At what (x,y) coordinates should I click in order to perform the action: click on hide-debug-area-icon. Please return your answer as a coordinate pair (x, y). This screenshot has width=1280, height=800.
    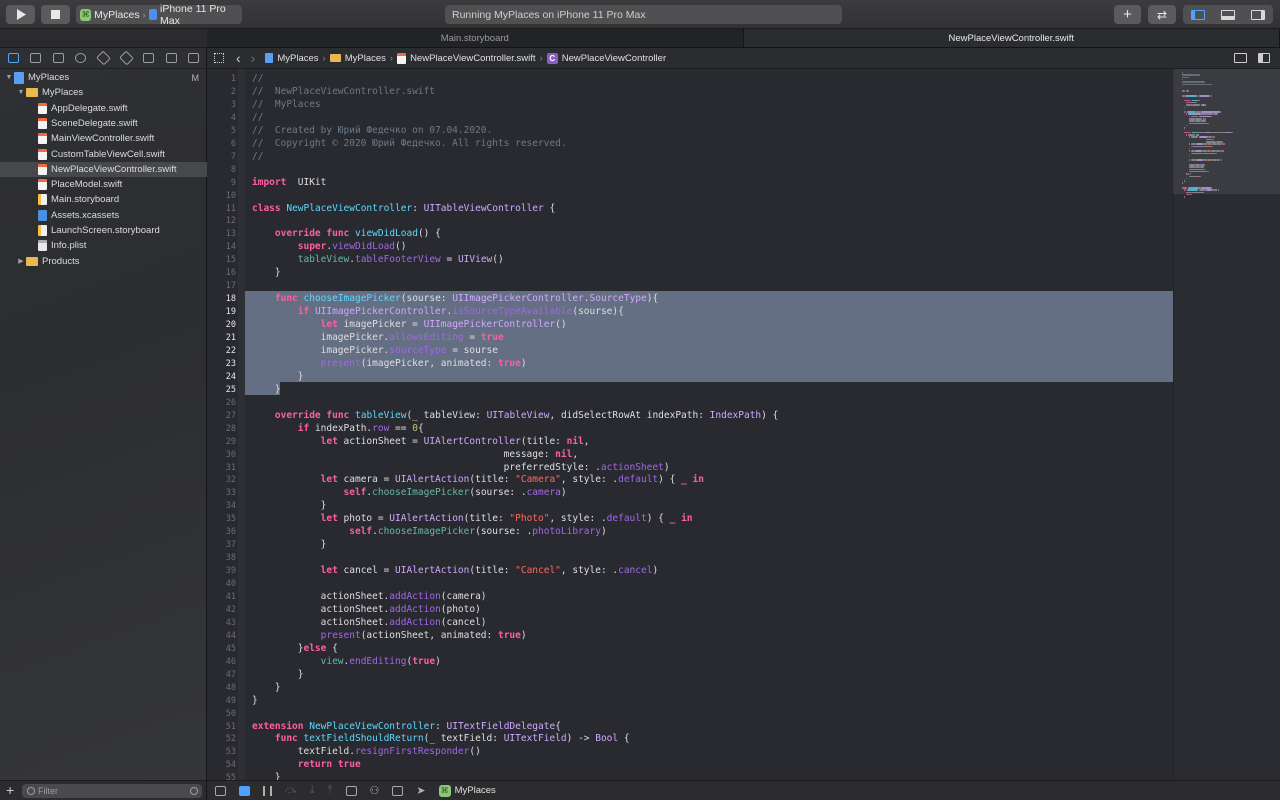
    Looking at the image, I should click on (220, 790).